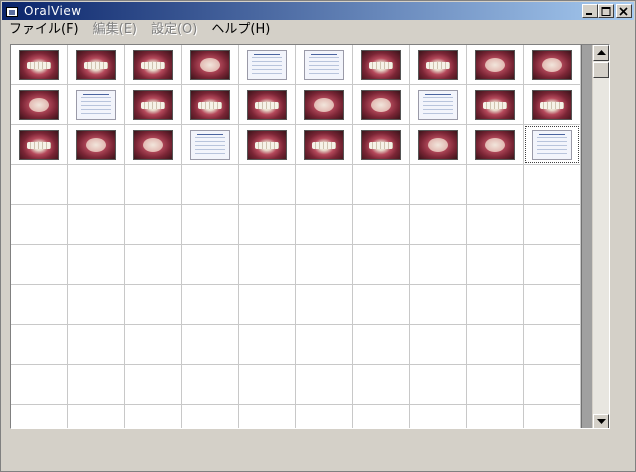 This screenshot has height=472, width=636. What do you see at coordinates (601, 53) in the screenshot?
I see `scroll-up-button` at bounding box center [601, 53].